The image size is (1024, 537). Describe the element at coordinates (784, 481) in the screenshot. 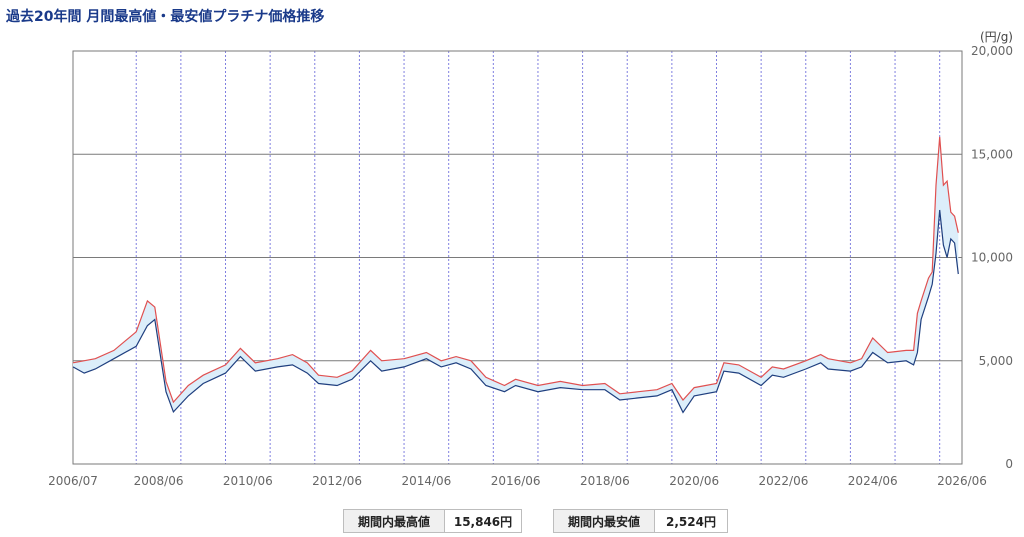

I see `x-tick-label: 2022/06` at that location.